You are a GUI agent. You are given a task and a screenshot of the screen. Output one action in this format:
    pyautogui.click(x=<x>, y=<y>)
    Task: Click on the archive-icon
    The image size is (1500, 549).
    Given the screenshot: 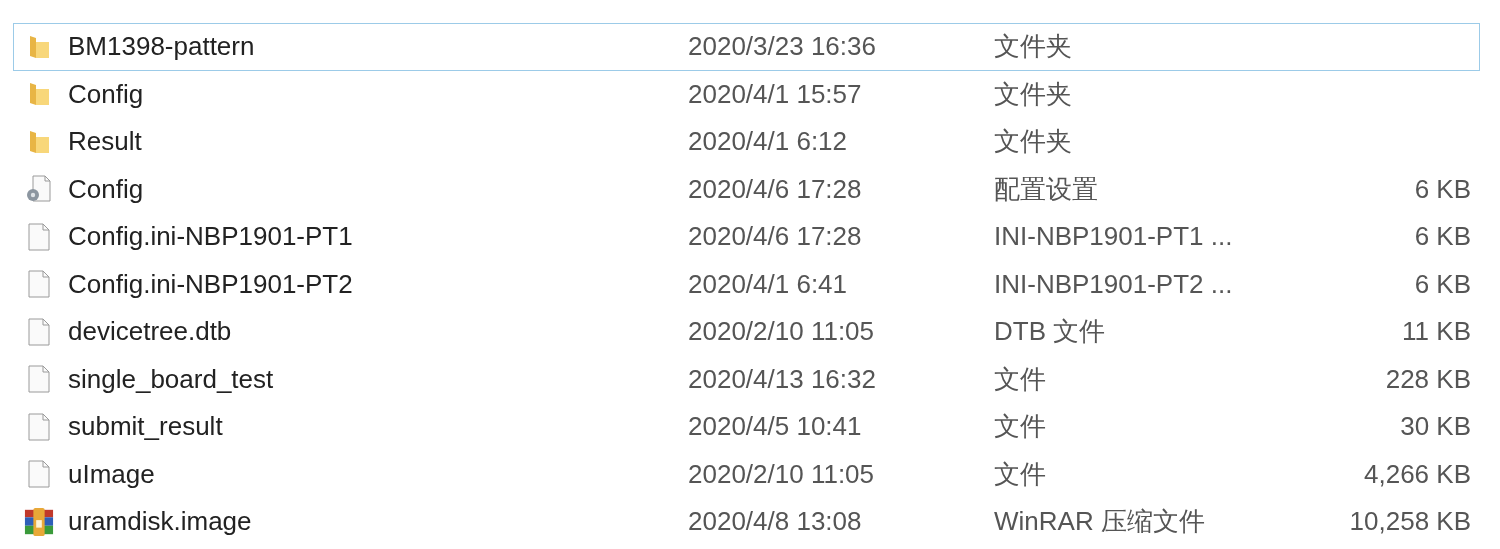 What is the action you would take?
    pyautogui.click(x=39, y=521)
    